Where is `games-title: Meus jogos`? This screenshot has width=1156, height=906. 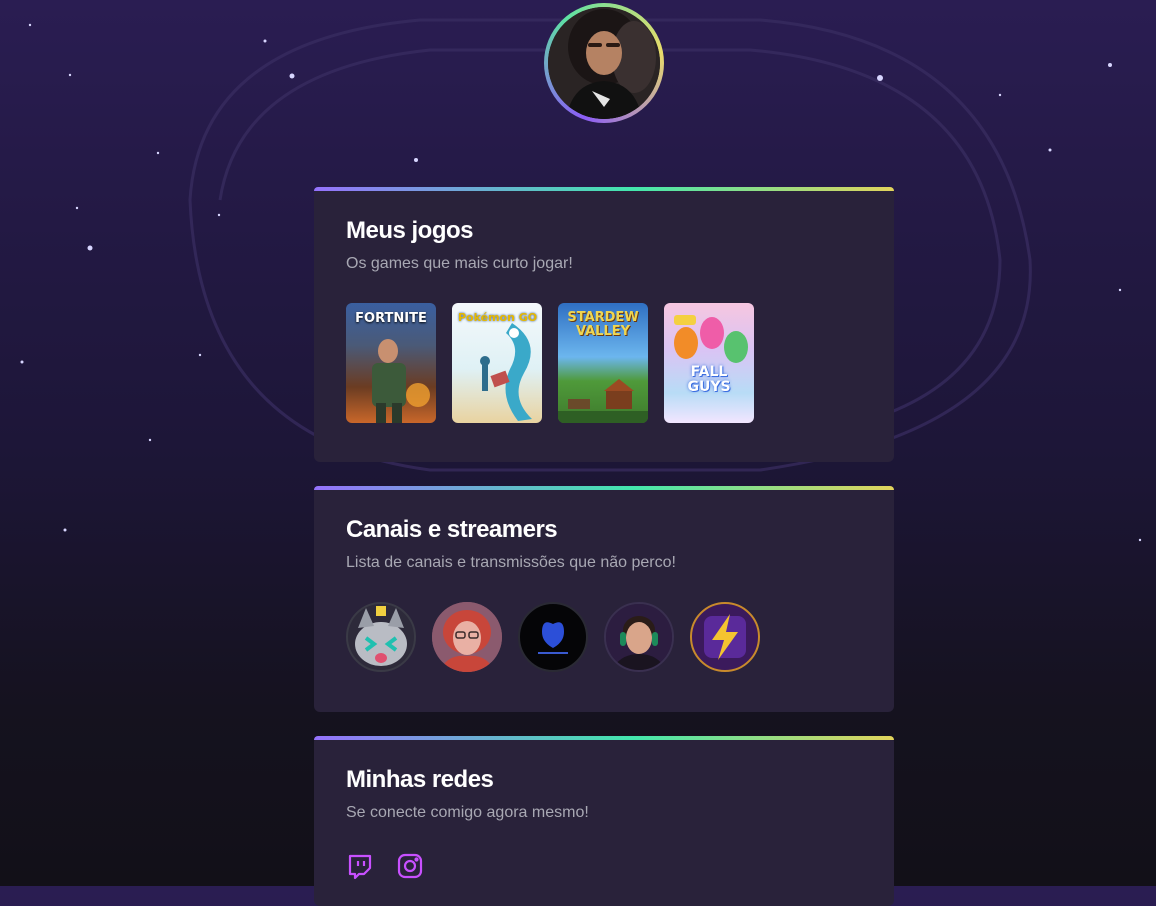
games-title: Meus jogos is located at coordinates (410, 230).